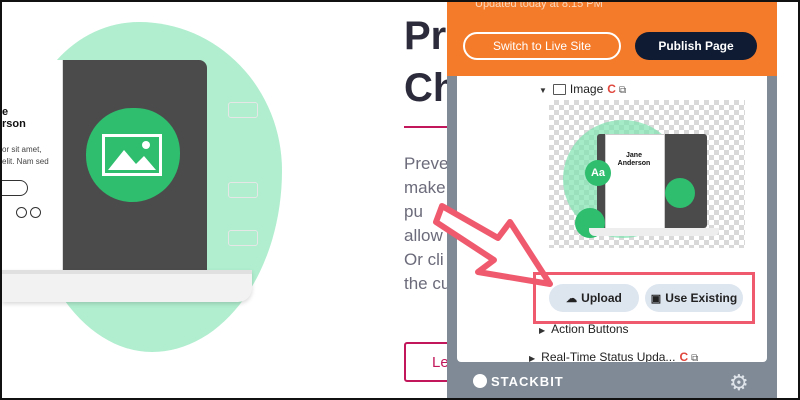 This screenshot has width=800, height=400. I want to click on switch-to-live-button: Switch to Live Site, so click(542, 46).